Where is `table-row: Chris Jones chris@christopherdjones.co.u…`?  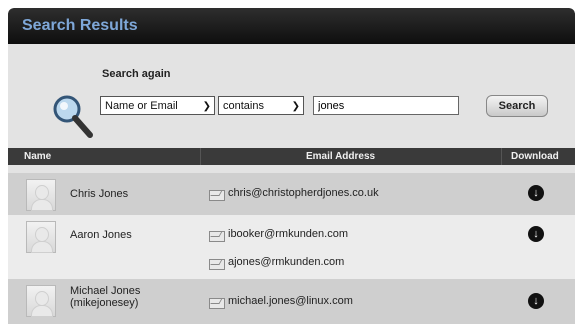
table-row: Chris Jones chris@christopherdjones.co.u… is located at coordinates (291, 194).